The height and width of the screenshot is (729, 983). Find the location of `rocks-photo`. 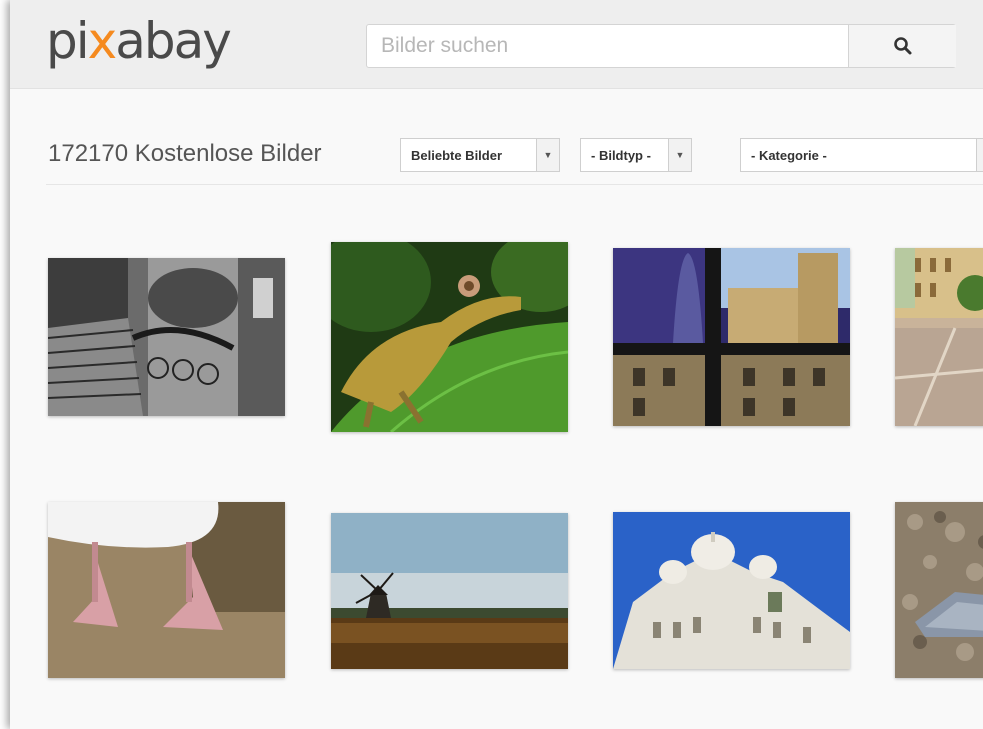

rocks-photo is located at coordinates (939, 590).